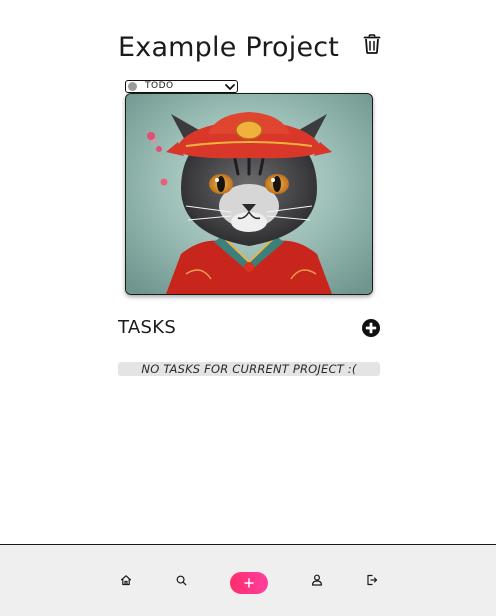 The image size is (496, 616). I want to click on status-select-value: TODO, so click(159, 86).